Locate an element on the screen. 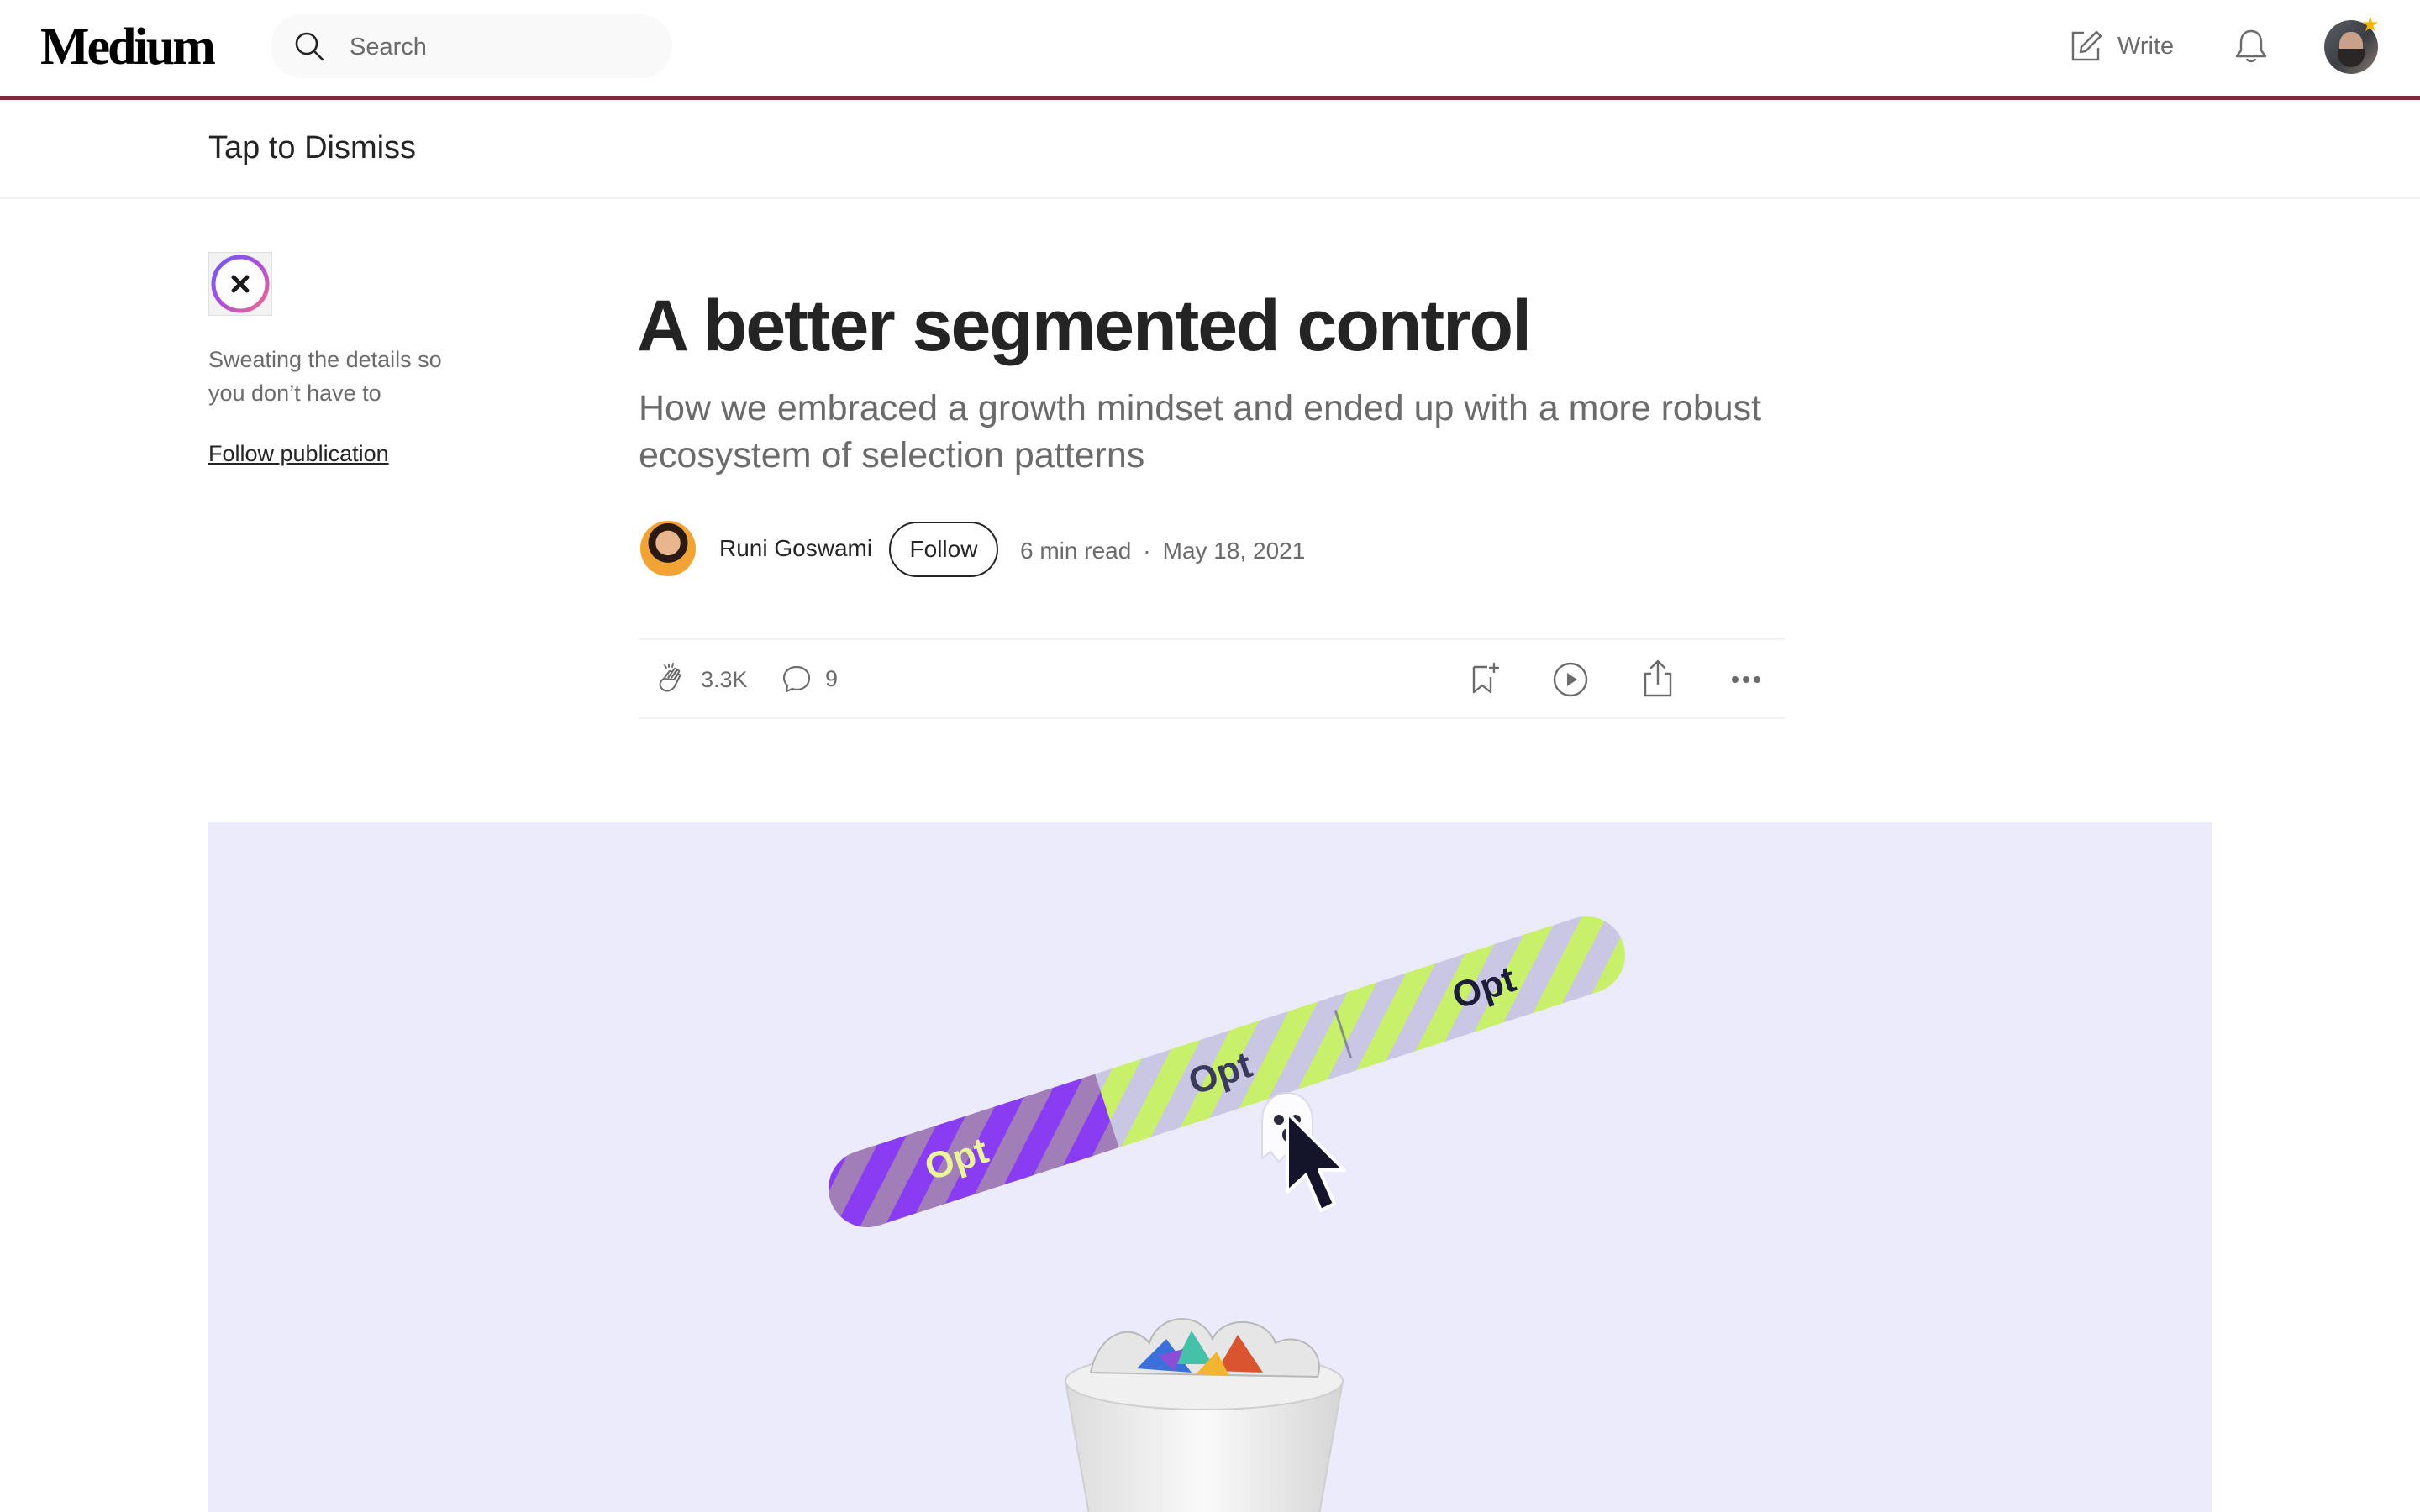  medium-logo: Medium is located at coordinates (128, 47).